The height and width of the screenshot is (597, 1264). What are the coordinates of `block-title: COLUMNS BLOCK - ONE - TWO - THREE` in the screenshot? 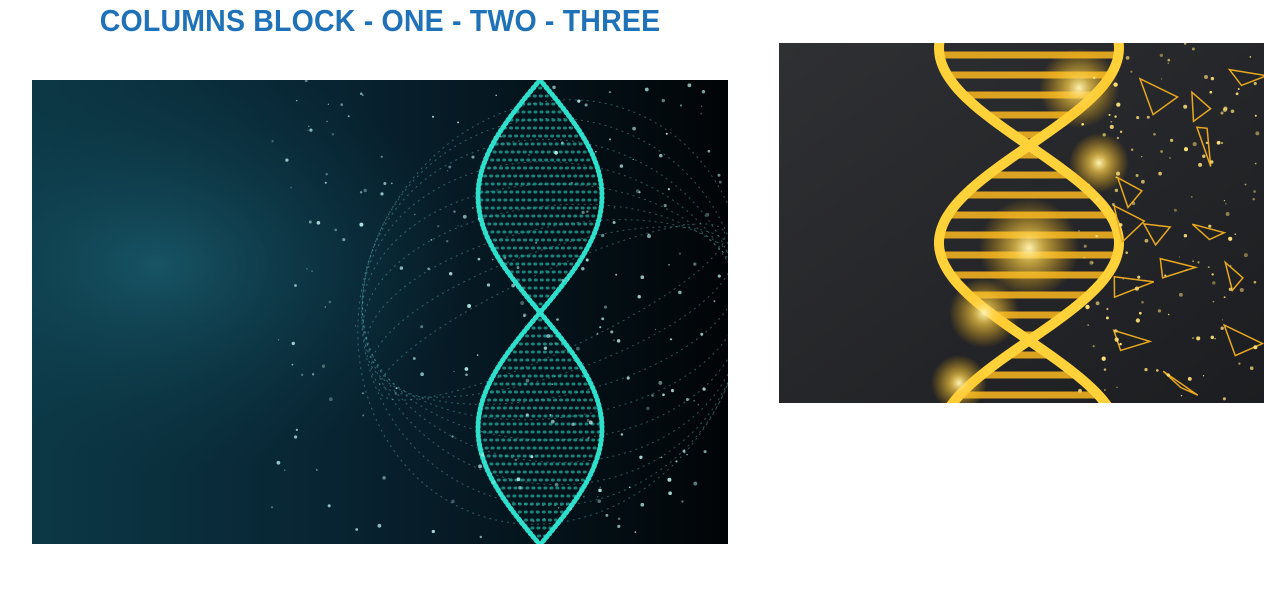 It's located at (380, 20).